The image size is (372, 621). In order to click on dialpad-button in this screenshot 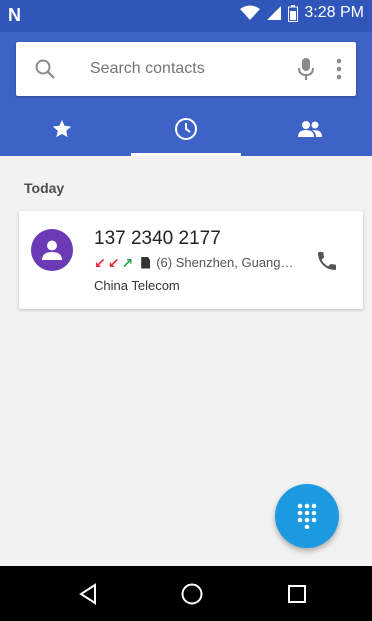, I will do `click(307, 516)`.